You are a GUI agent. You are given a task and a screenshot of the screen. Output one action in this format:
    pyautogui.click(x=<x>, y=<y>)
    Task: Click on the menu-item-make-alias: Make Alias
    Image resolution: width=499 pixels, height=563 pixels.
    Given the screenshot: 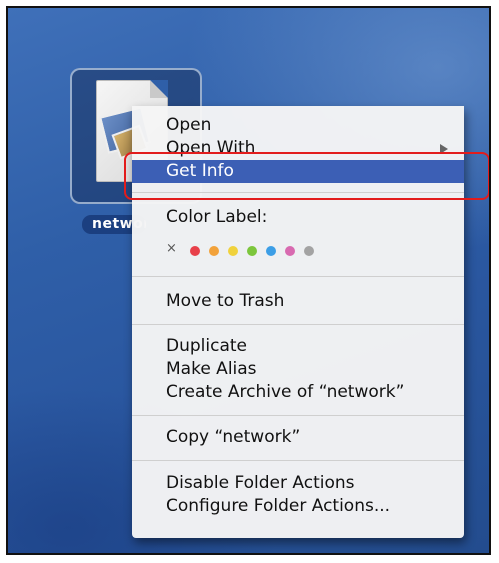 What is the action you would take?
    pyautogui.click(x=298, y=369)
    